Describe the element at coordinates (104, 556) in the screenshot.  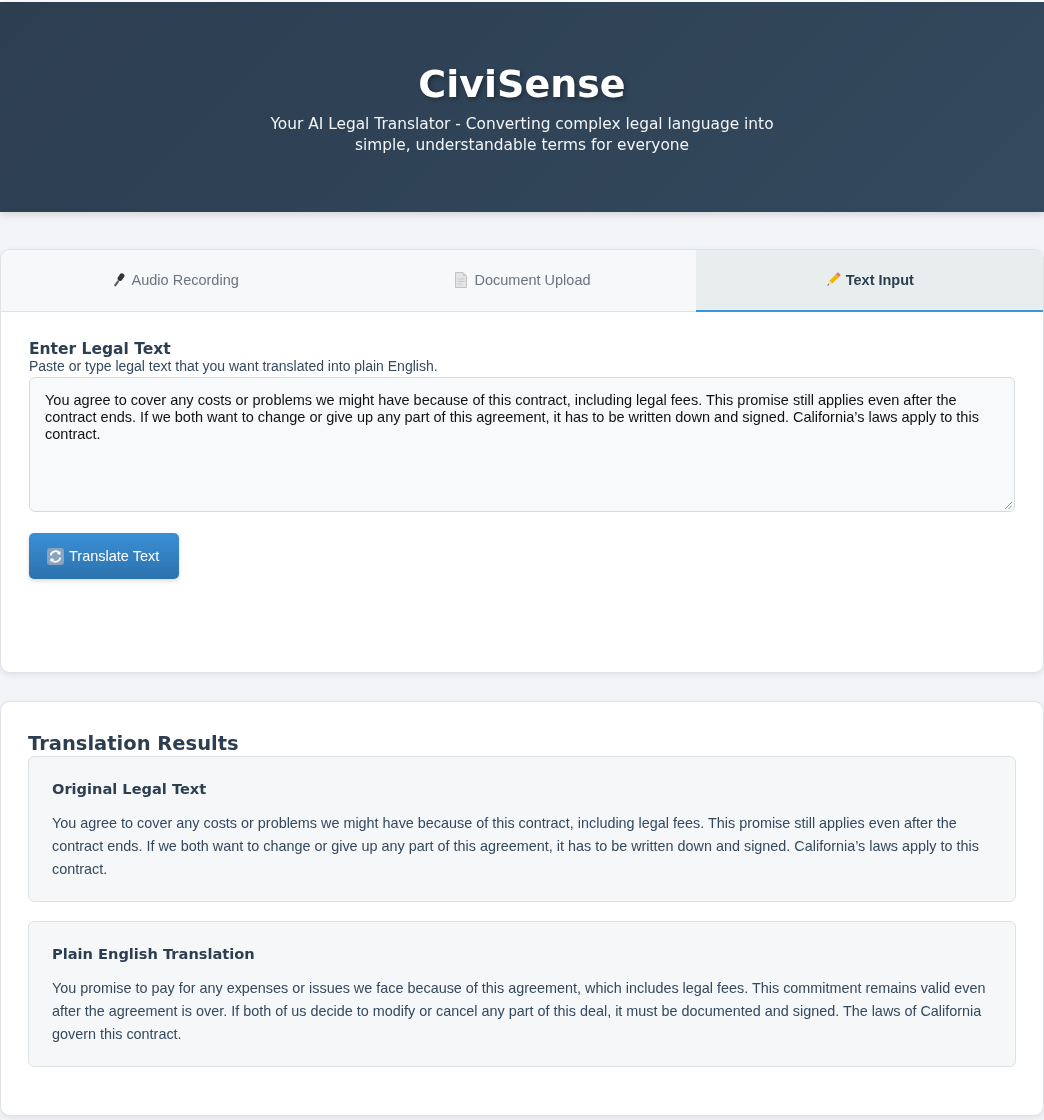
I see `translate-button: Translate Text` at that location.